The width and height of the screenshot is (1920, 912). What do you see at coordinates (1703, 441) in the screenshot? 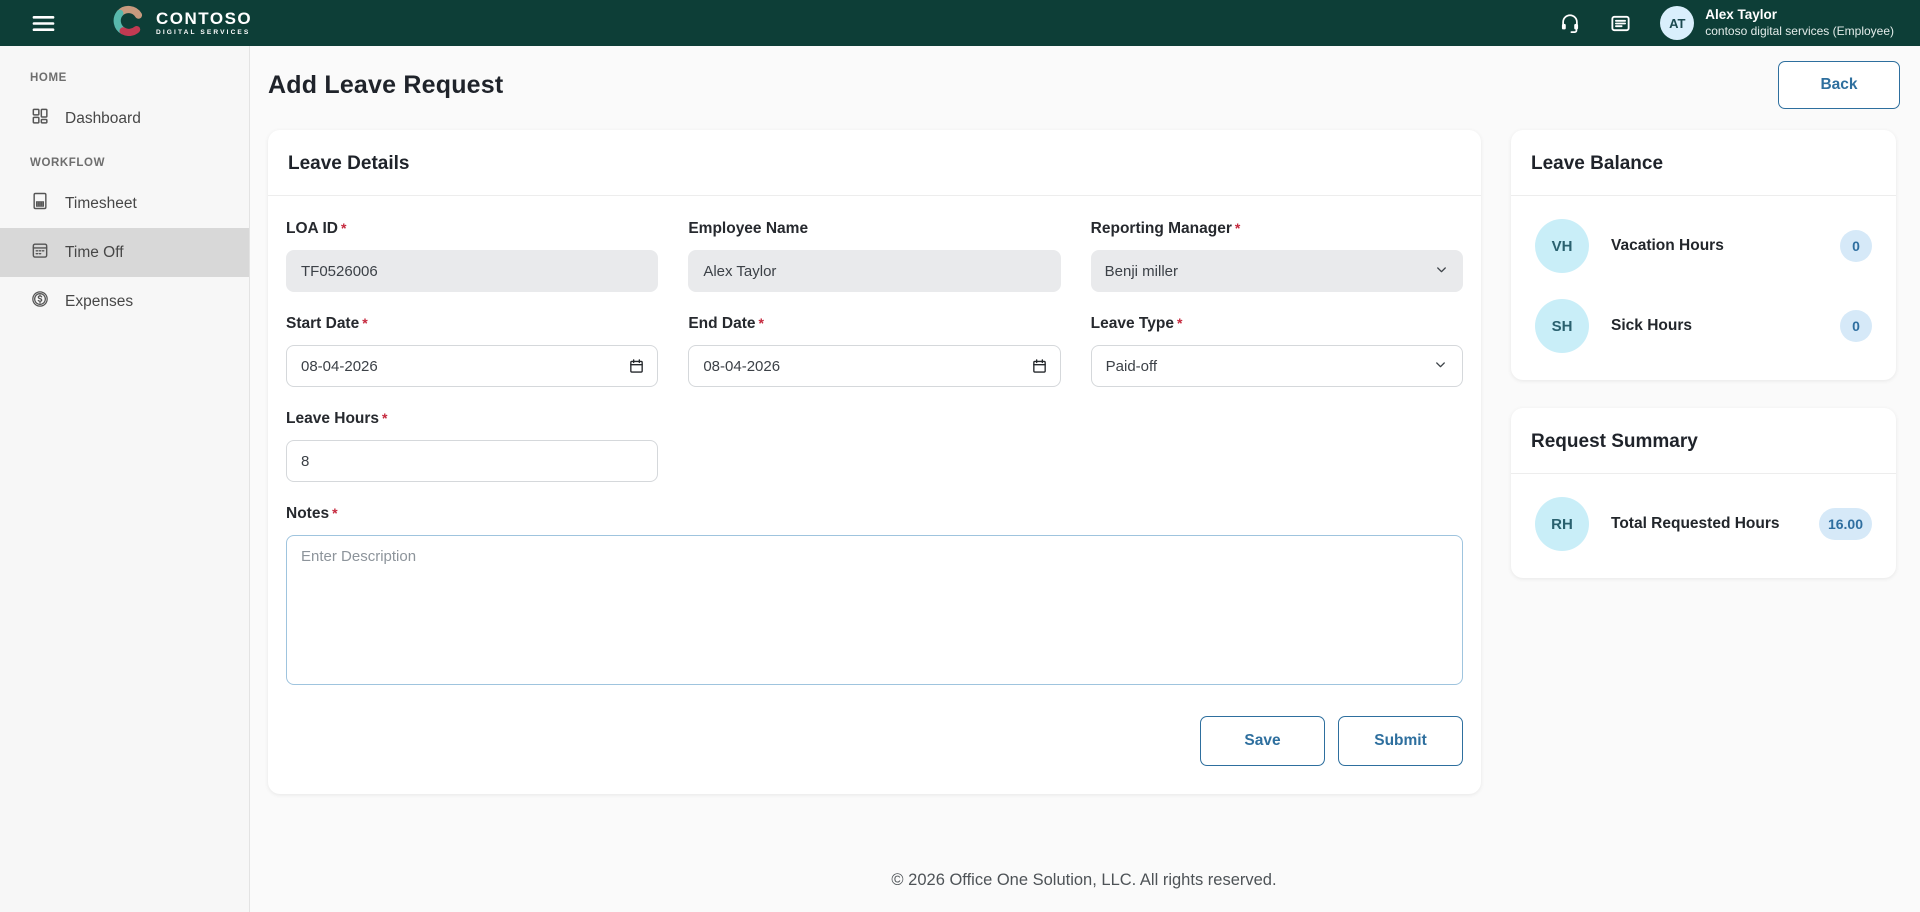
I see `card-title: Request Summary` at bounding box center [1703, 441].